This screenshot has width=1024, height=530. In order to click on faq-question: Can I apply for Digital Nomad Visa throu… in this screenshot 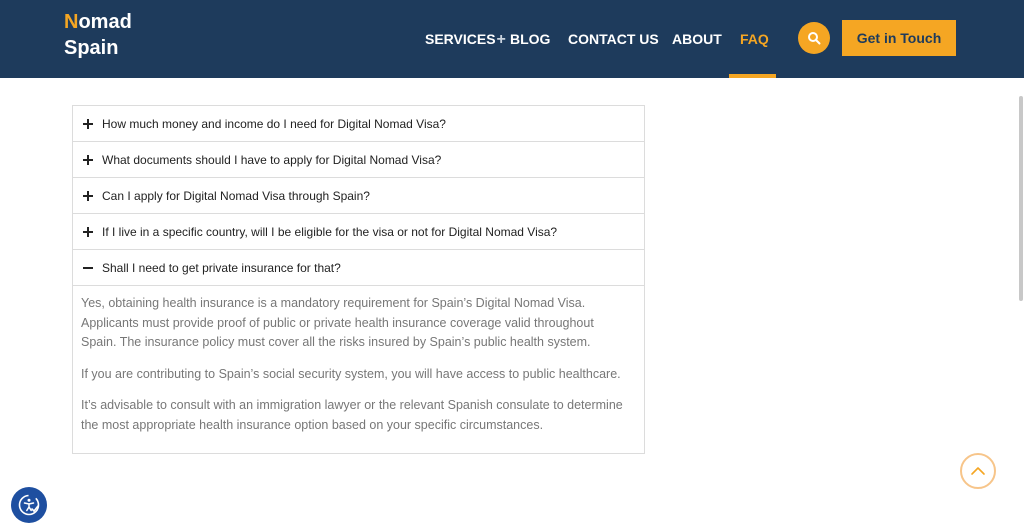, I will do `click(236, 195)`.